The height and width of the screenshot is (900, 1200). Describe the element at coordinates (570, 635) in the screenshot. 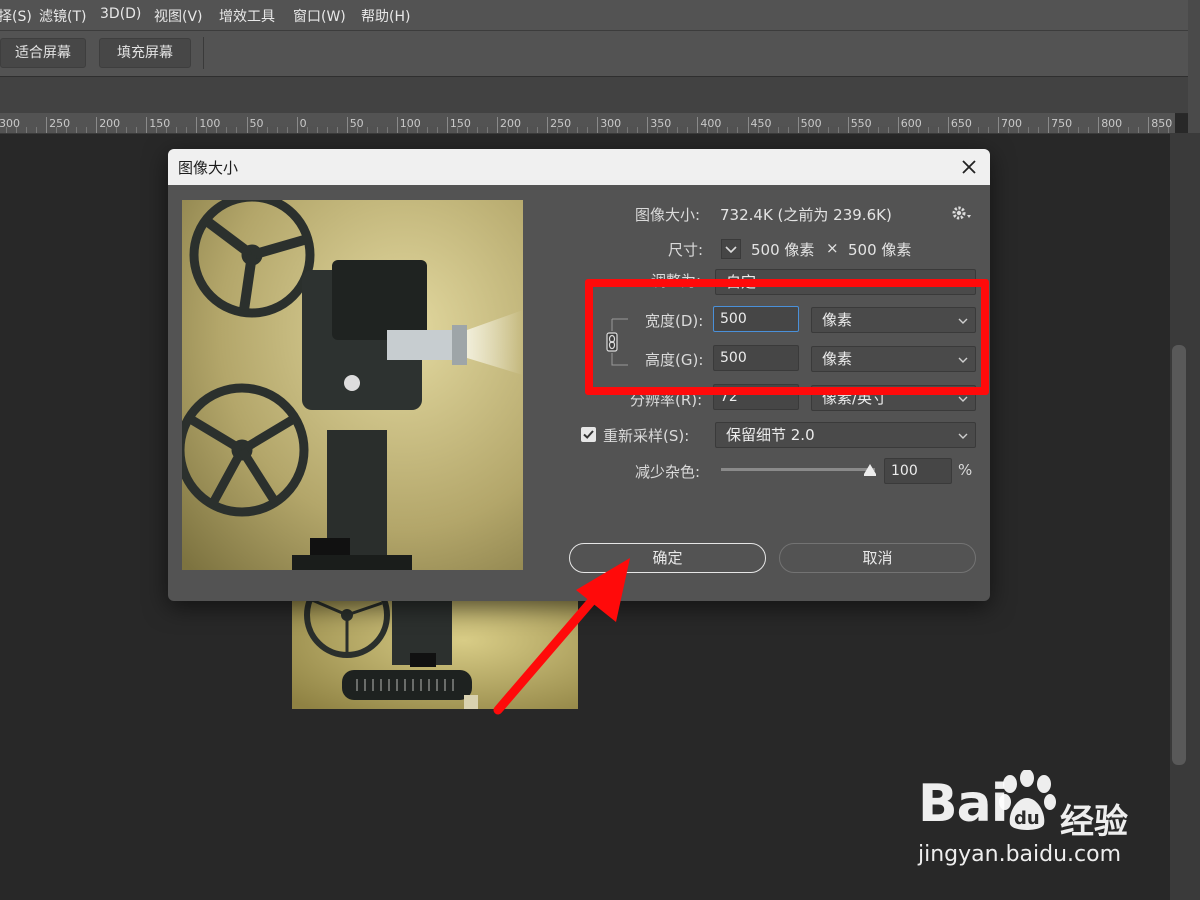

I see `annotation-arrow` at that location.